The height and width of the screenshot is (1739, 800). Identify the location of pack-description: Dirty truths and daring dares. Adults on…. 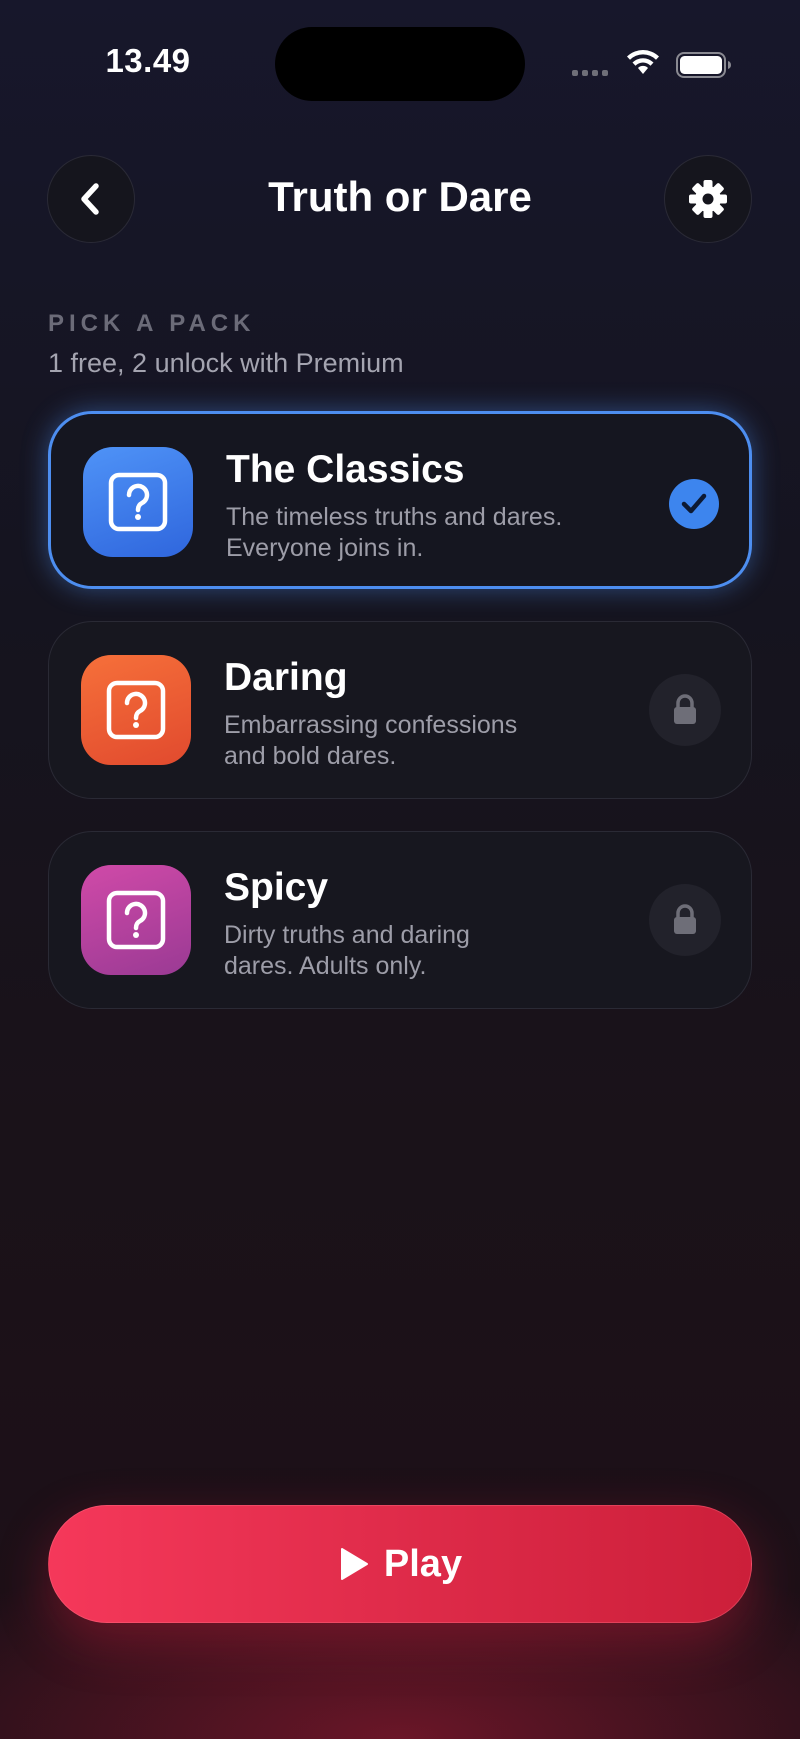
(424, 951).